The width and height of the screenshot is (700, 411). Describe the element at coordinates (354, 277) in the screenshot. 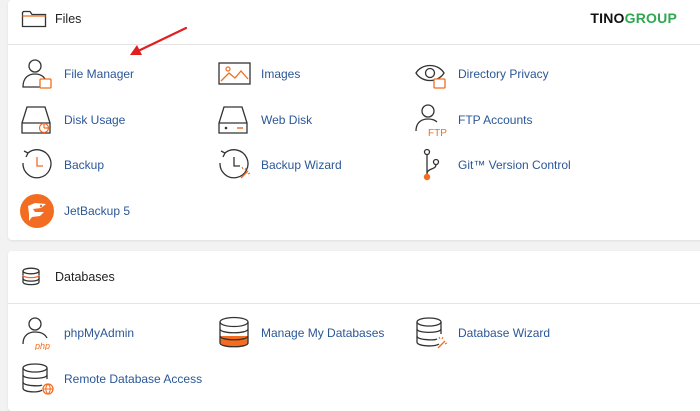

I see `databases-header: Databases` at that location.